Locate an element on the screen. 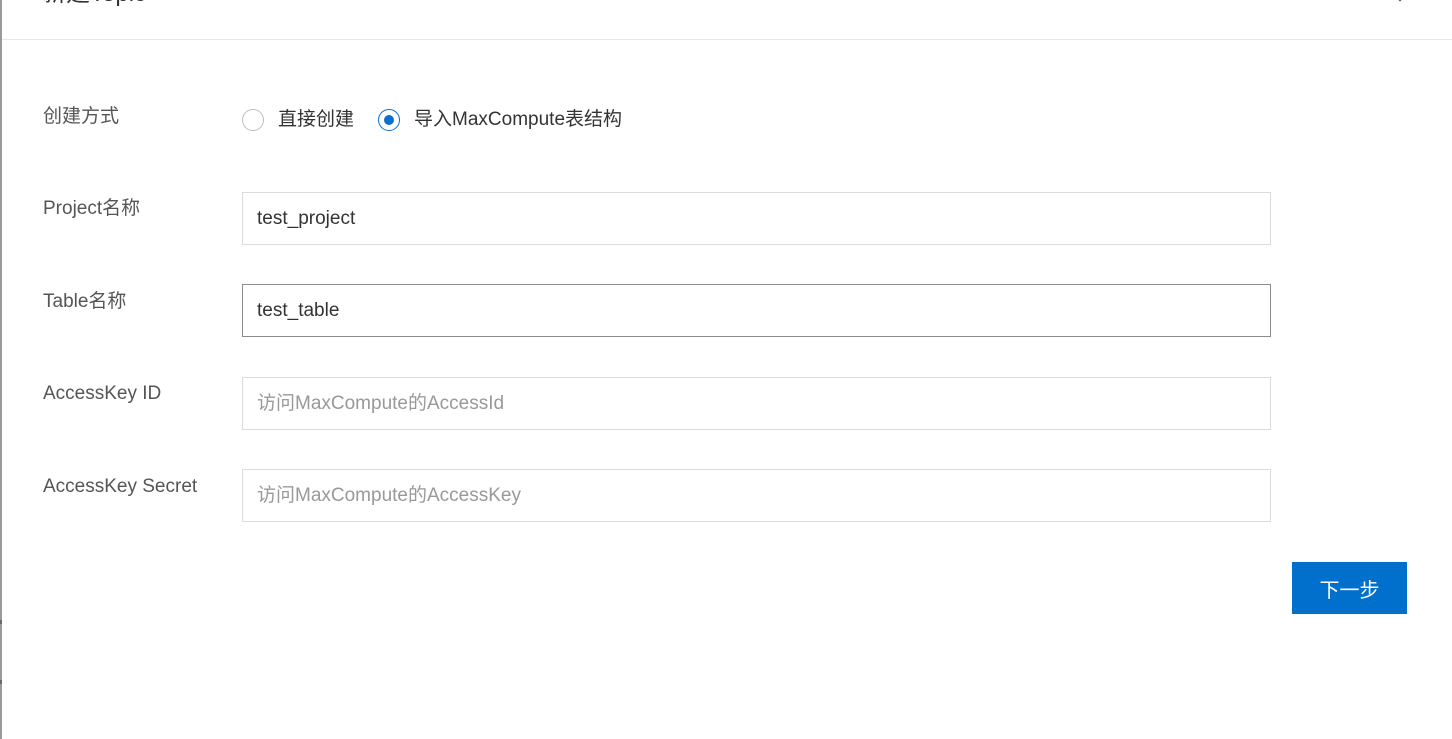  radio-label-direct-create: 直接创建 is located at coordinates (316, 119).